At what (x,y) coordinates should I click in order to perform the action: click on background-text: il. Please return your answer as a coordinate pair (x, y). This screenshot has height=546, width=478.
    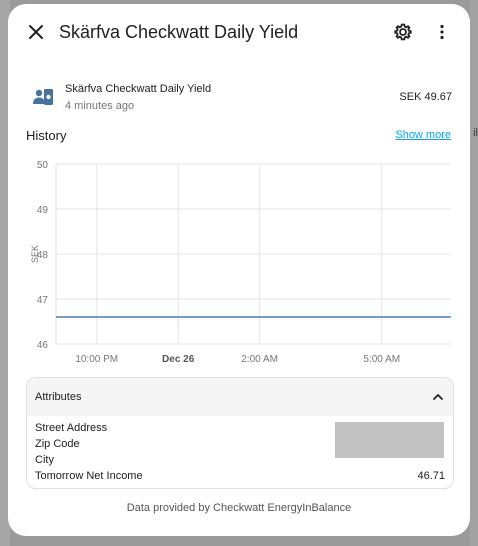
    Looking at the image, I should click on (475, 133).